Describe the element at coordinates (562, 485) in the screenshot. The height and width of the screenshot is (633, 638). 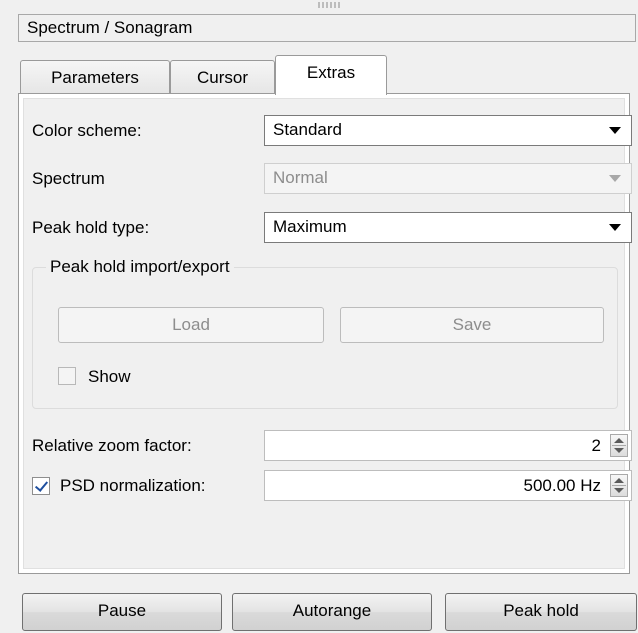
I see `psd-normalization-value: 500.00 Hz` at that location.